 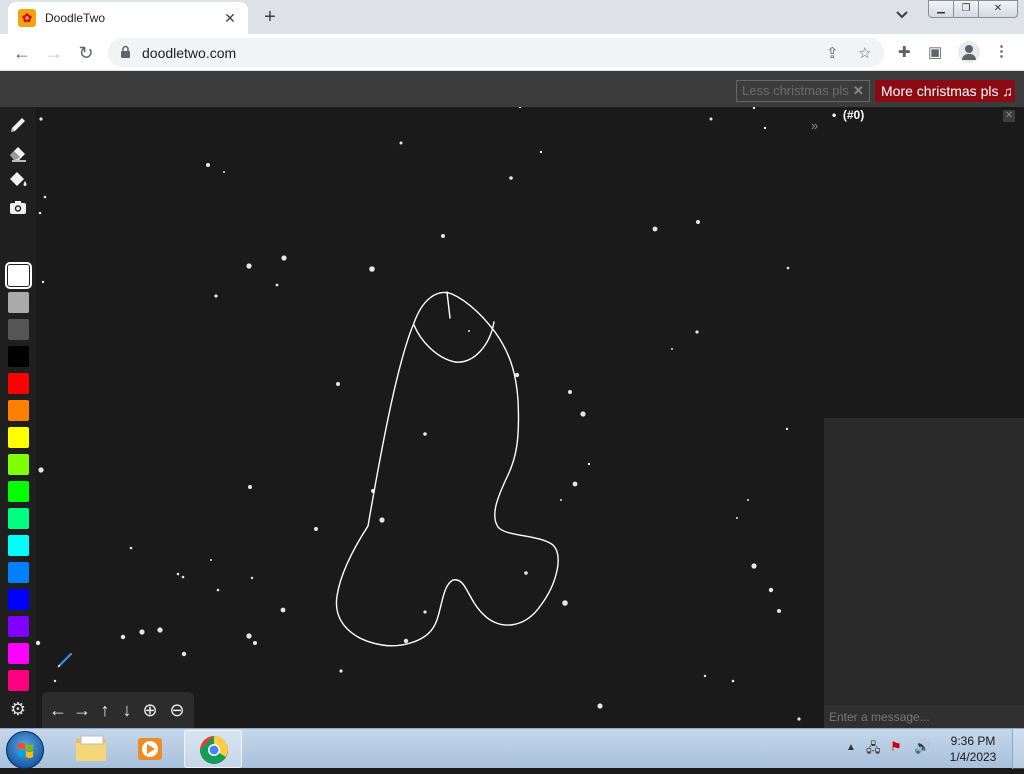 What do you see at coordinates (65, 660) in the screenshot?
I see `pencil-cursor-icon` at bounding box center [65, 660].